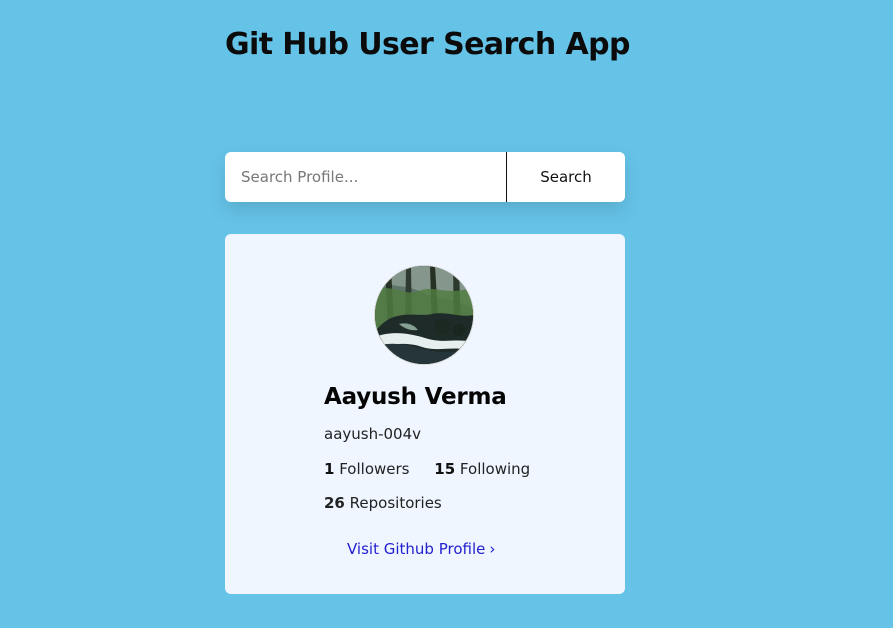  What do you see at coordinates (365, 177) in the screenshot?
I see `search-profile-input` at bounding box center [365, 177].